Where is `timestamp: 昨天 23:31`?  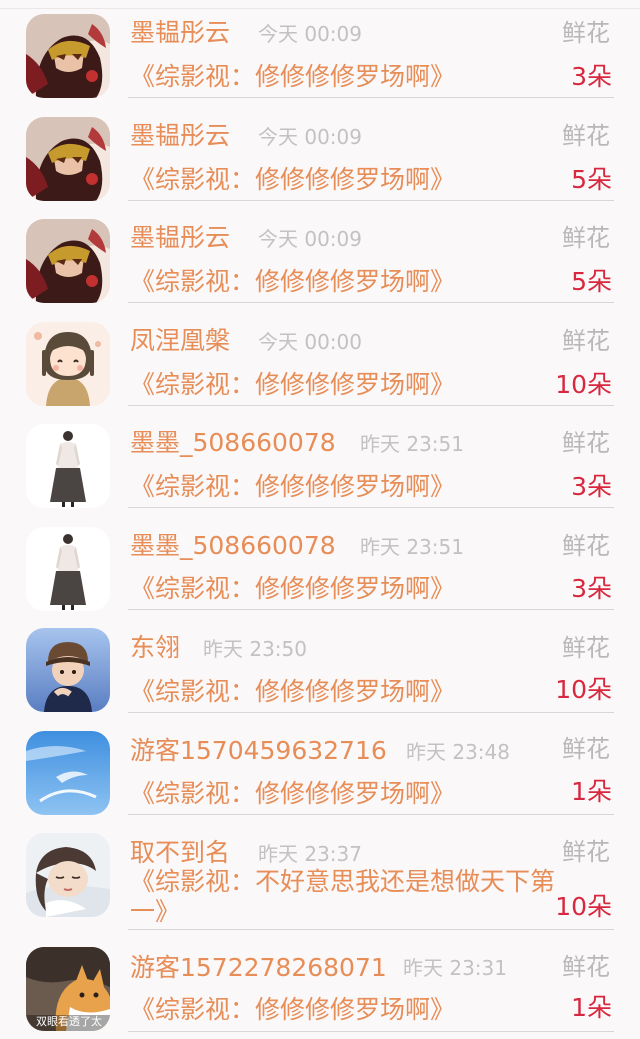
timestamp: 昨天 23:31 is located at coordinates (455, 968).